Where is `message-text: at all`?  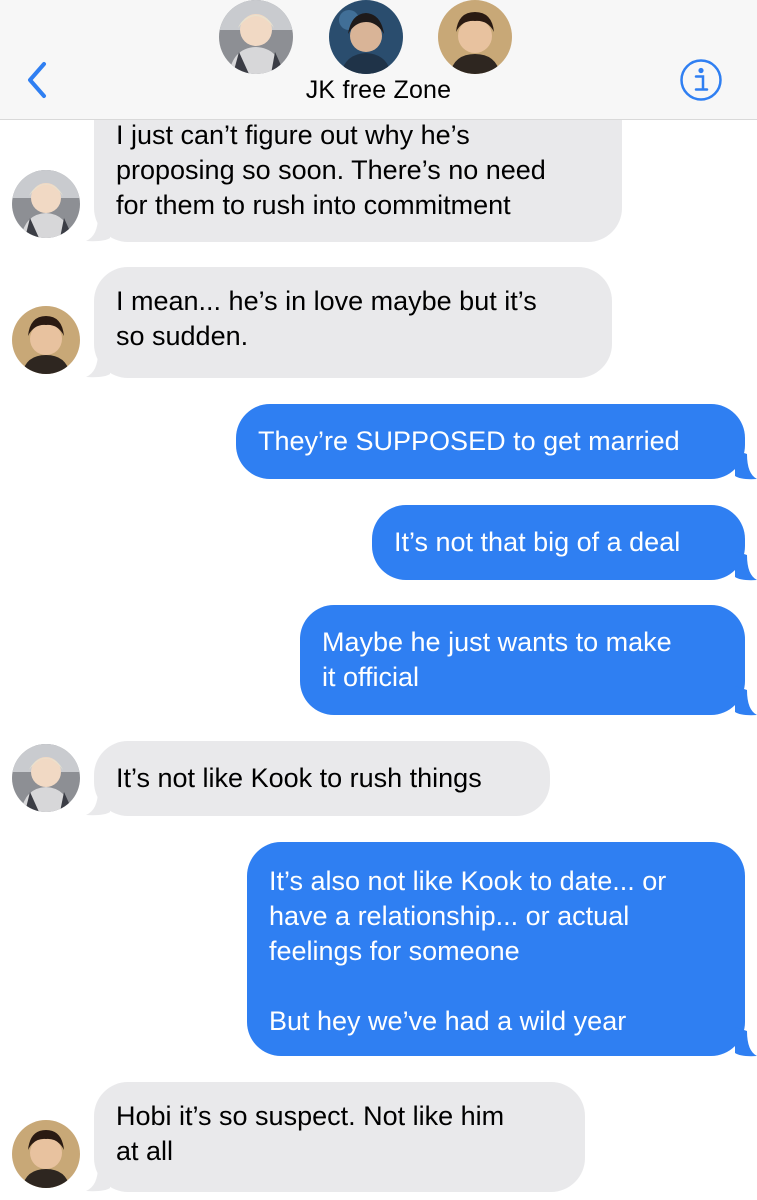 message-text: at all is located at coordinates (145, 1151).